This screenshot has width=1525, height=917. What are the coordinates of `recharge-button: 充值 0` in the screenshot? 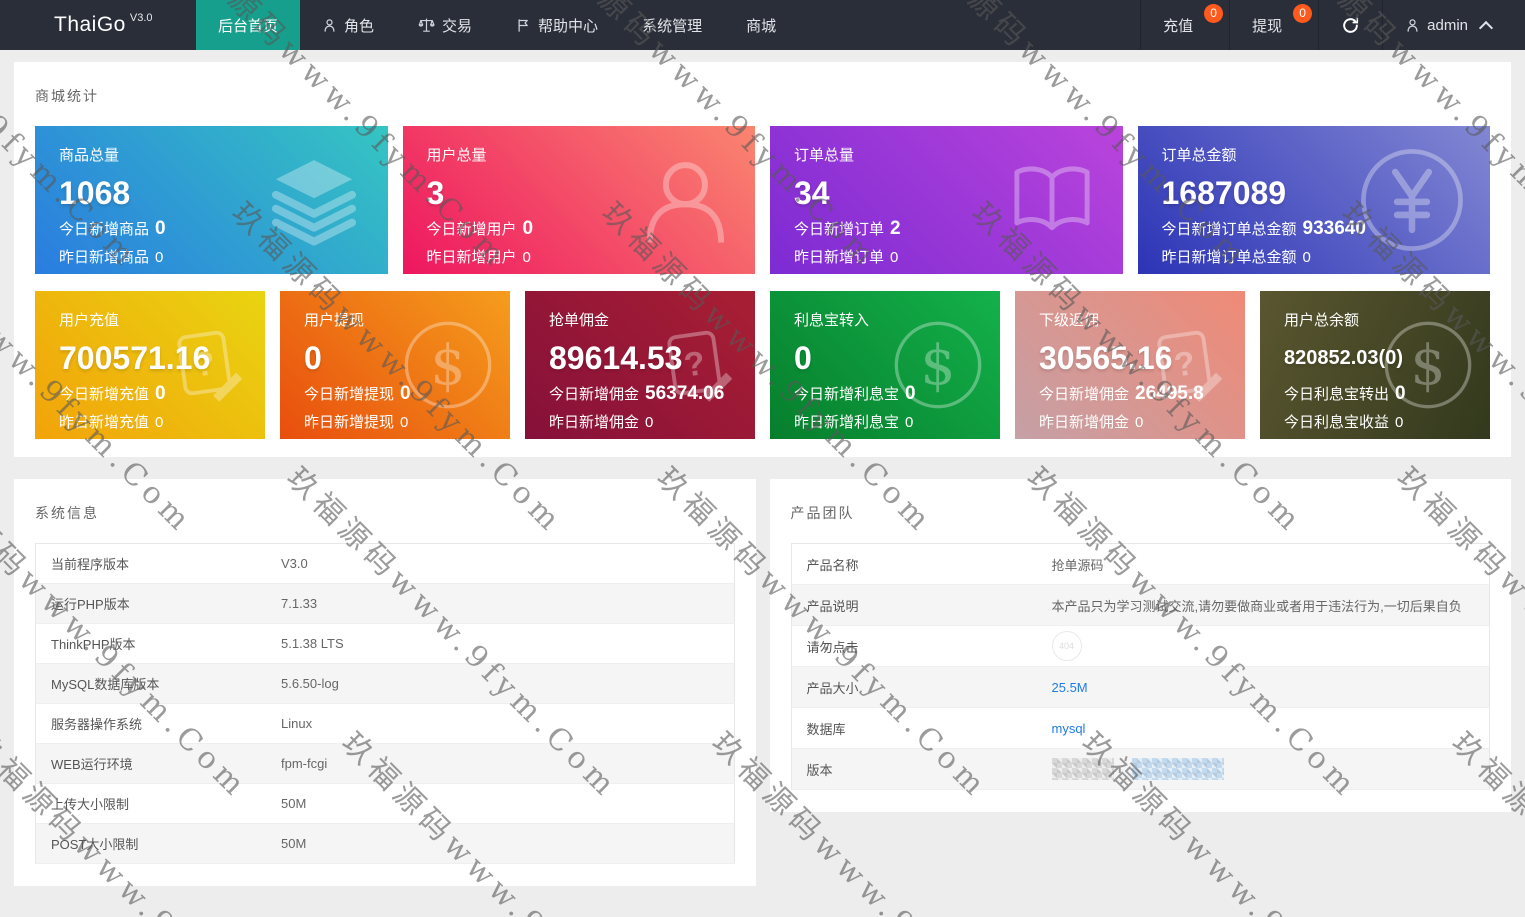 It's located at (1184, 25).